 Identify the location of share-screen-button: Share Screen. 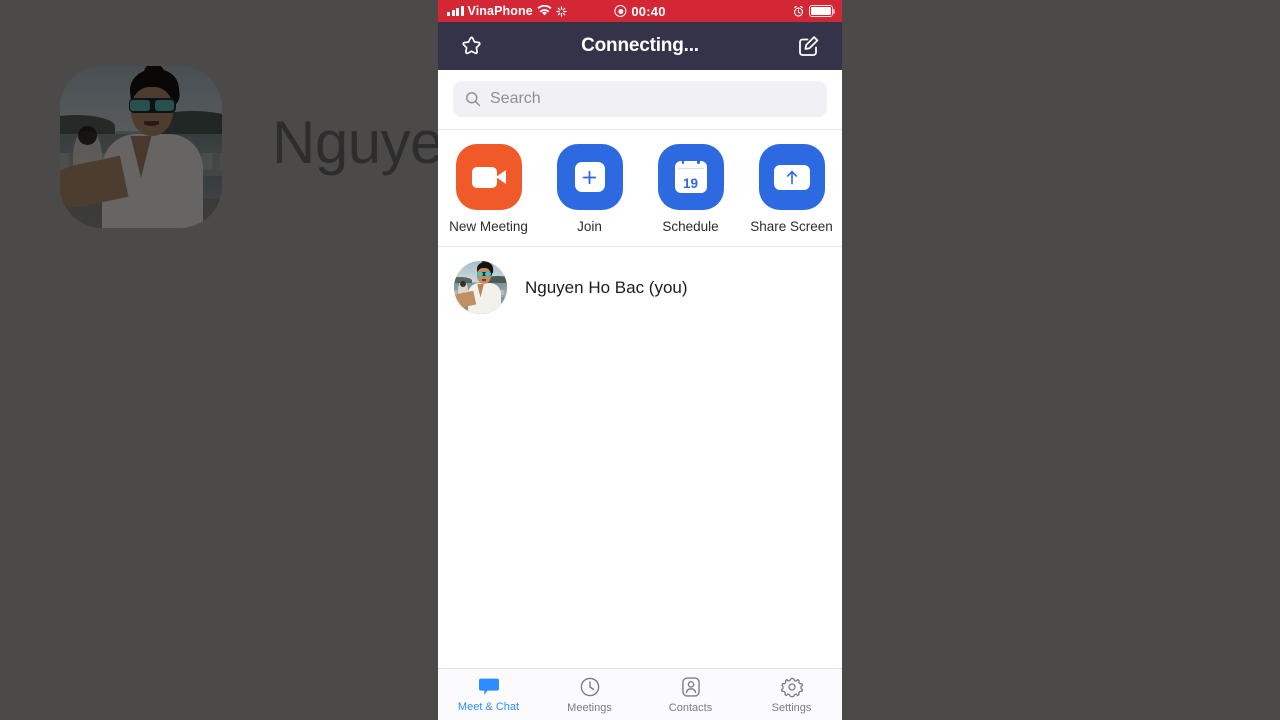
(791, 189).